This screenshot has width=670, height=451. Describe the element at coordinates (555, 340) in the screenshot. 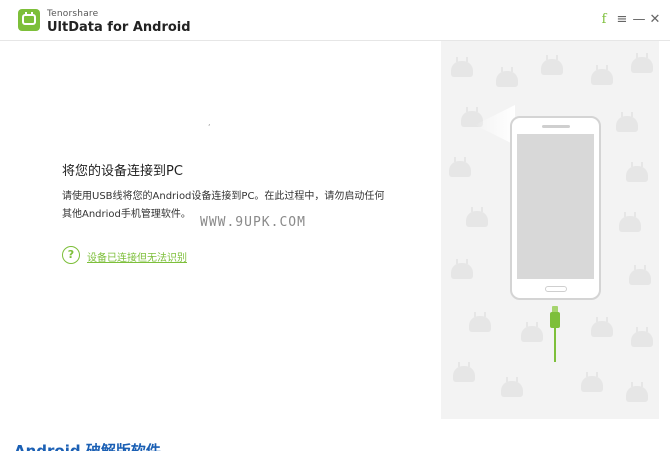

I see `usb-cable` at that location.